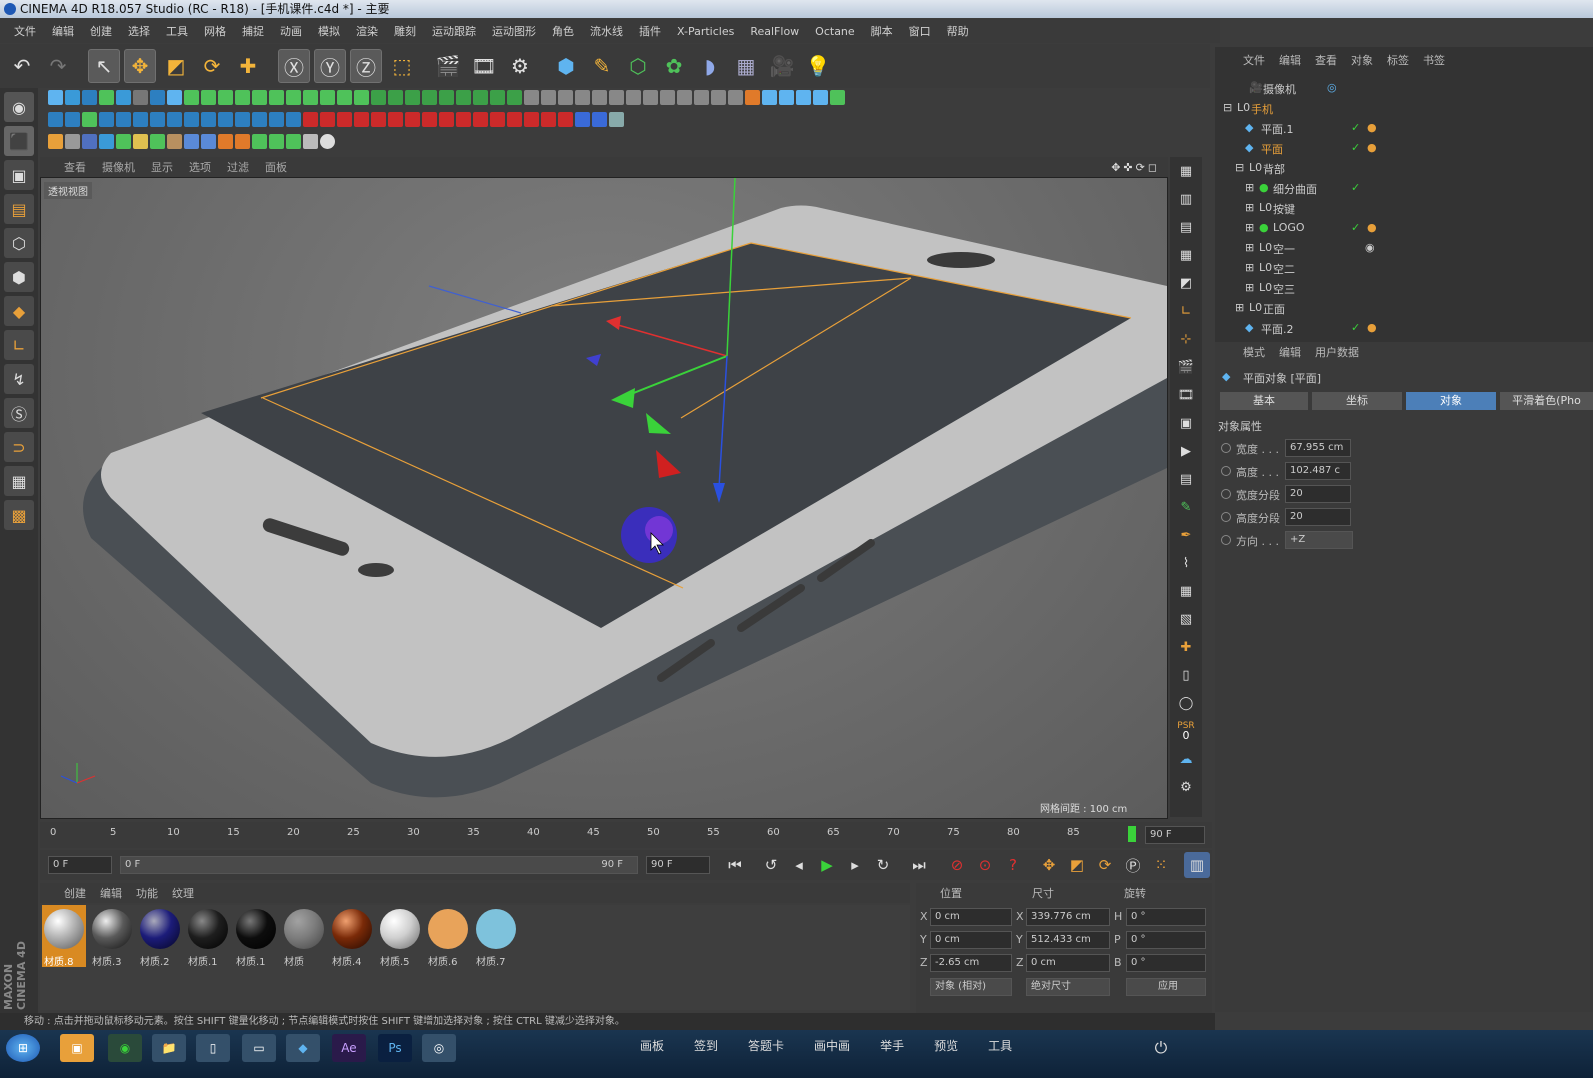  Describe the element at coordinates (75, 167) in the screenshot. I see `viewport-menu-item: 查看` at that location.